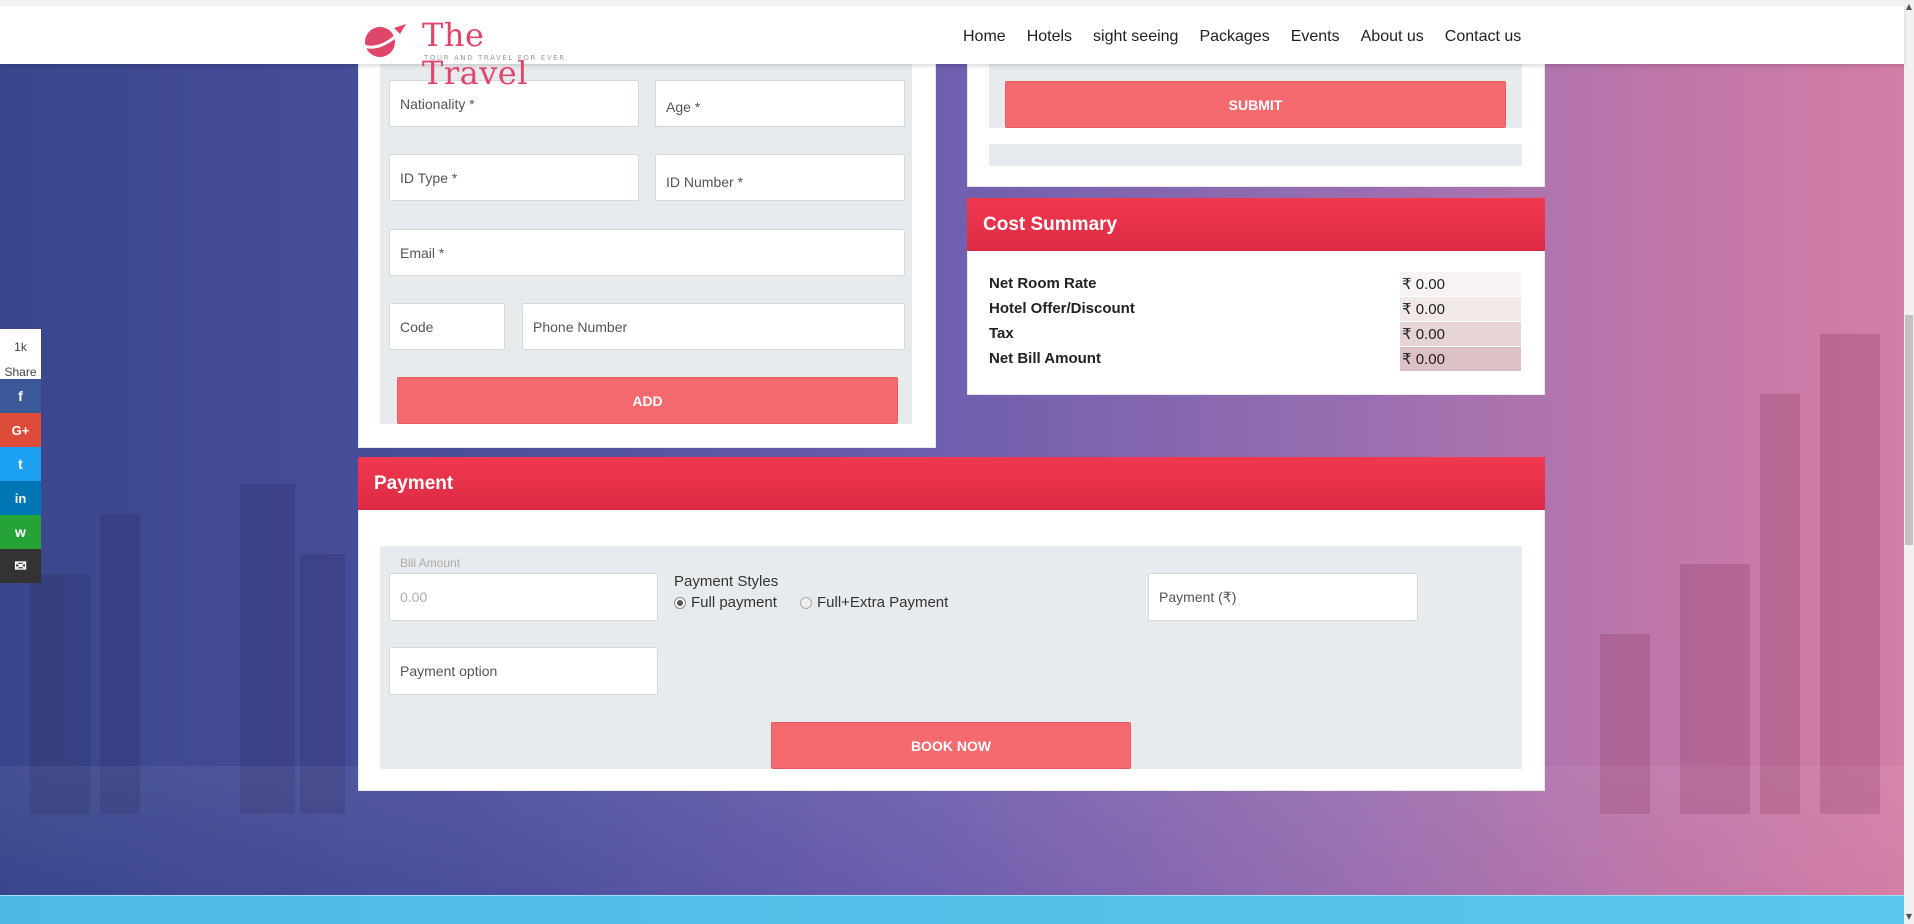 The width and height of the screenshot is (1914, 924). I want to click on payment-style-full-option: Full payment, so click(725, 602).